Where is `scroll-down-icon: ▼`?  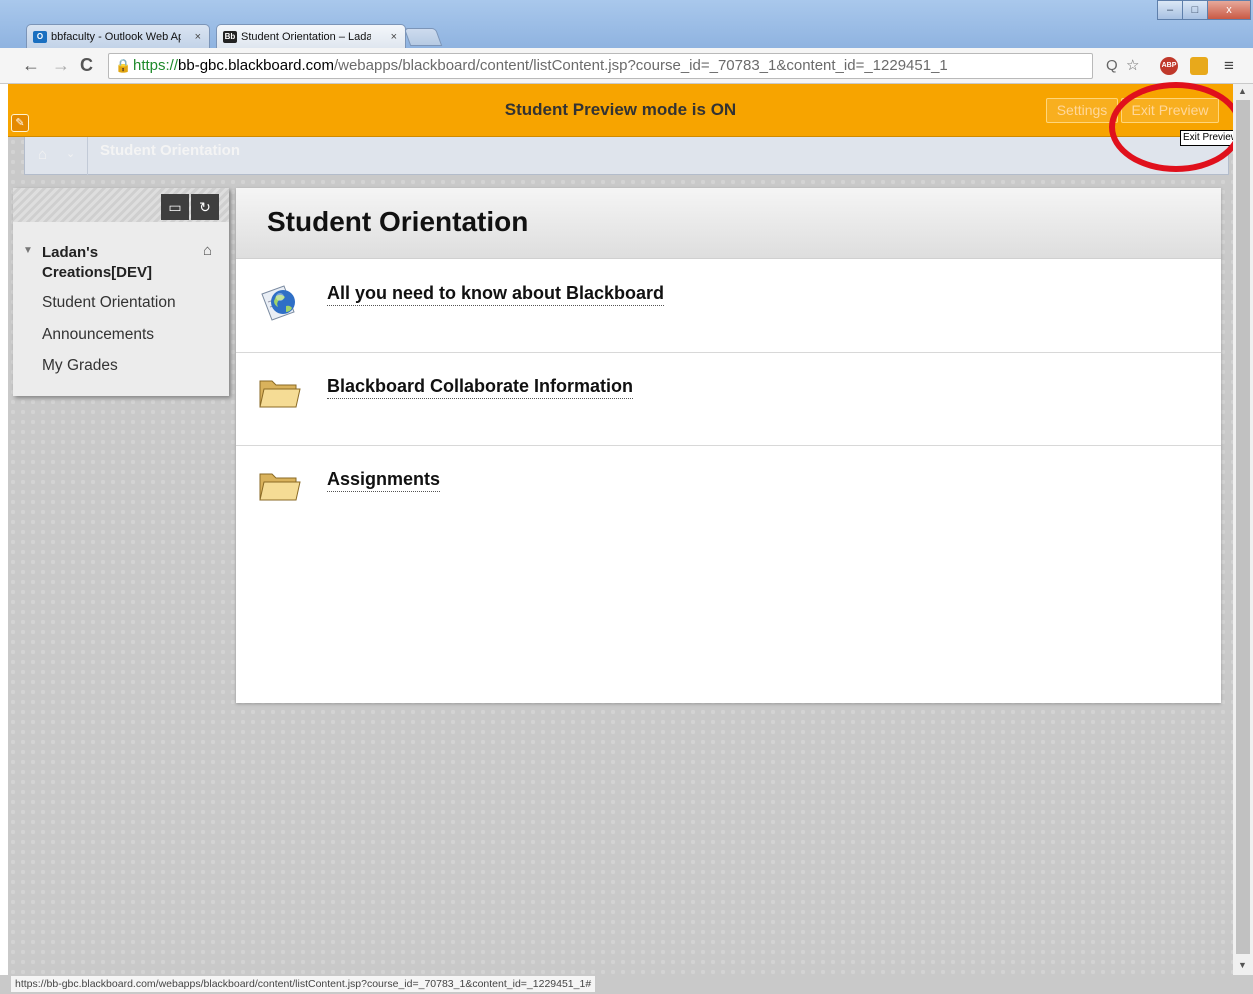
scroll-down-icon: ▼ is located at coordinates (1242, 965).